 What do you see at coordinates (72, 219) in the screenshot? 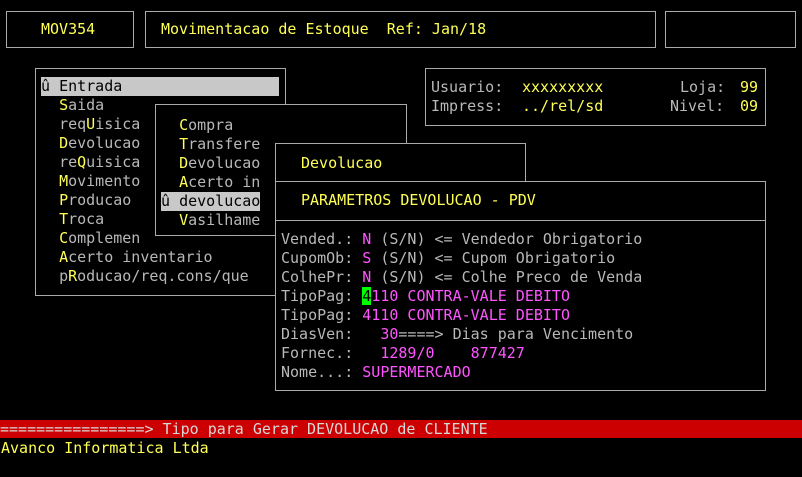
I see `main-menu-item: Troca` at bounding box center [72, 219].